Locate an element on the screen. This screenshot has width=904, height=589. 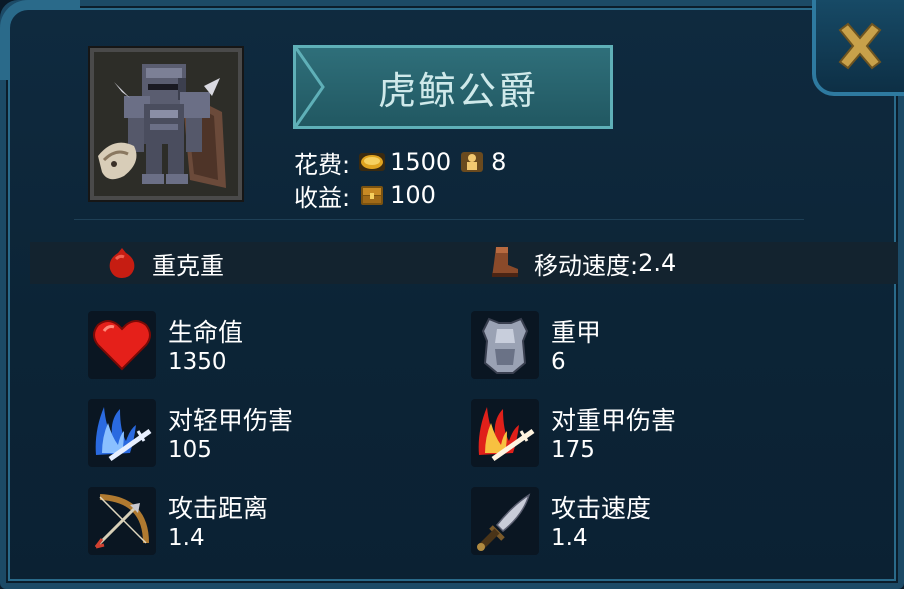
trait-strip: 重克重 移动速度: 2.4 is located at coordinates (464, 263).